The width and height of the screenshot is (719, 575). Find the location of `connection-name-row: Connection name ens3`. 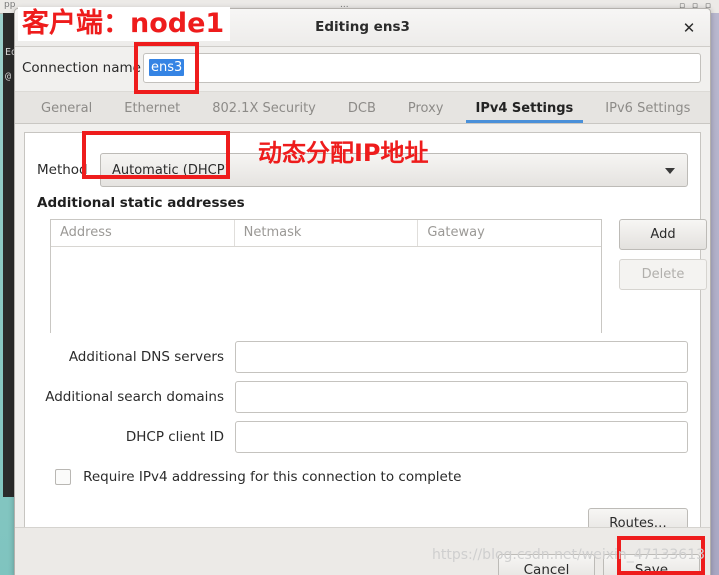

connection-name-row: Connection name ens3 is located at coordinates (362, 69).